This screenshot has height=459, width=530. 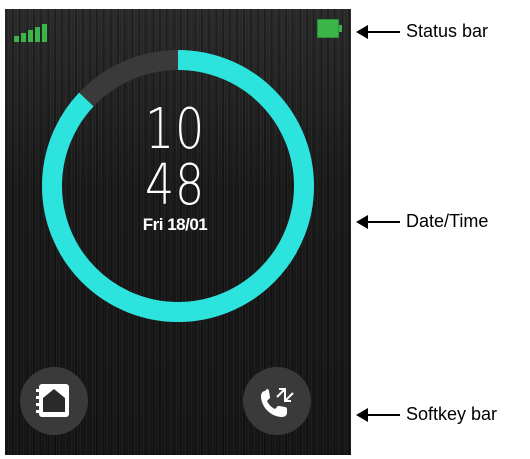 What do you see at coordinates (447, 221) in the screenshot?
I see `annotation-label: Date/Time` at bounding box center [447, 221].